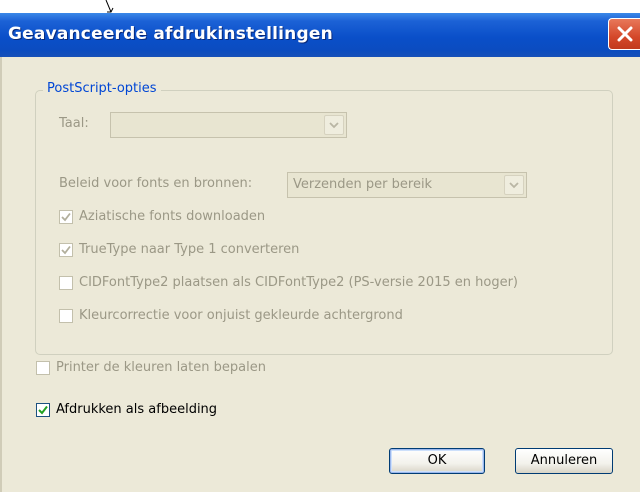  I want to click on cursor-arrow-icon, so click(109, 6).